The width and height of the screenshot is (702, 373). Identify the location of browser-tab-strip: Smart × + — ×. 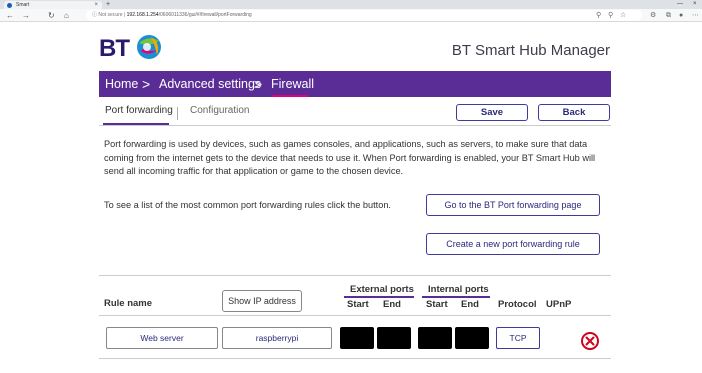
(351, 4).